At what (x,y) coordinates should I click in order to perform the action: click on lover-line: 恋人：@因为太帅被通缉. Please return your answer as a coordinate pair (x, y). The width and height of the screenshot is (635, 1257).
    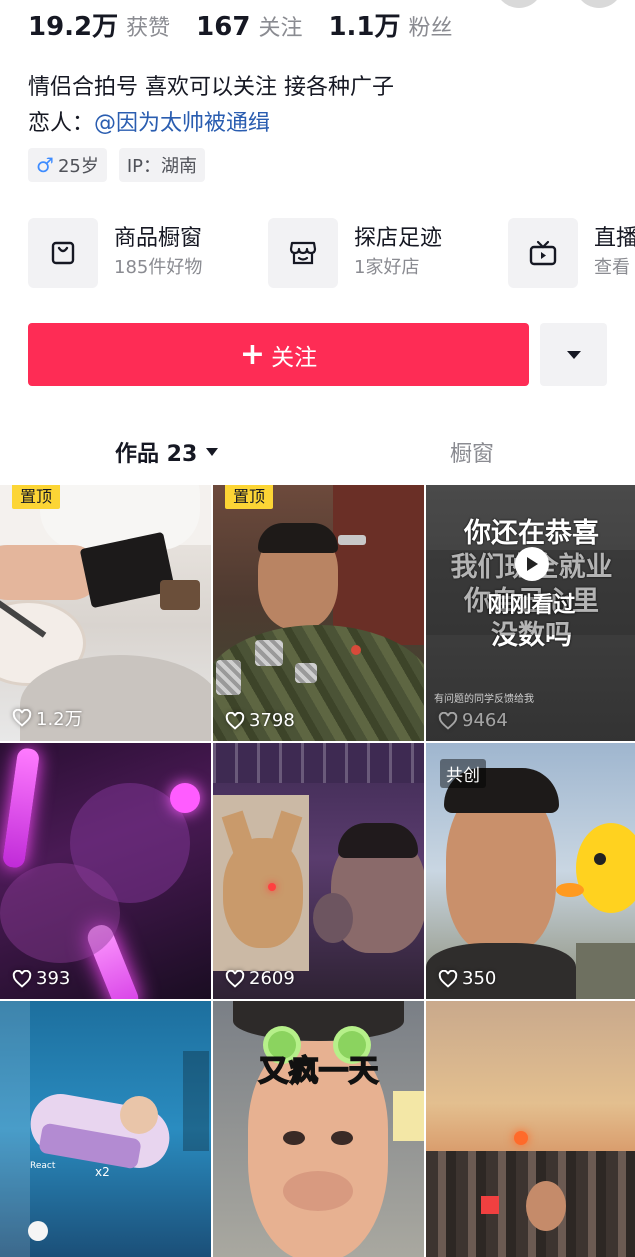
    Looking at the image, I should click on (211, 124).